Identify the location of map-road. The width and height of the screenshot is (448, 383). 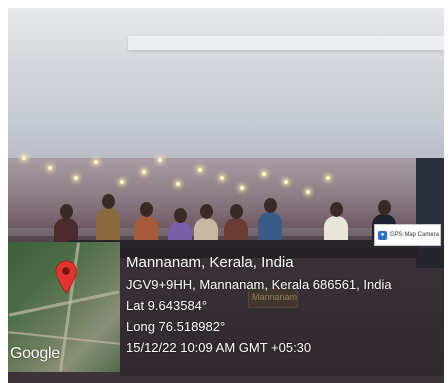
(64, 303).